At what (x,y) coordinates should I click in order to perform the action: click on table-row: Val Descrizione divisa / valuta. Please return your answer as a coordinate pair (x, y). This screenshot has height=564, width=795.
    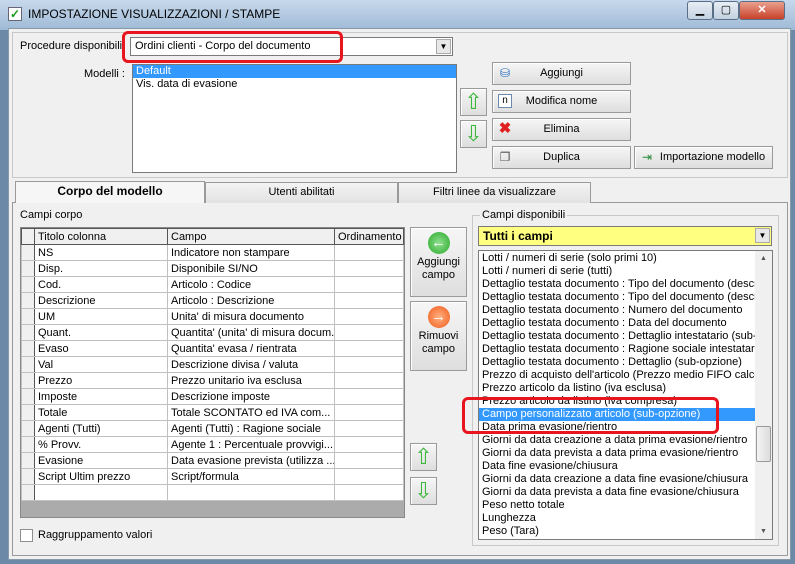
    Looking at the image, I should click on (212, 364).